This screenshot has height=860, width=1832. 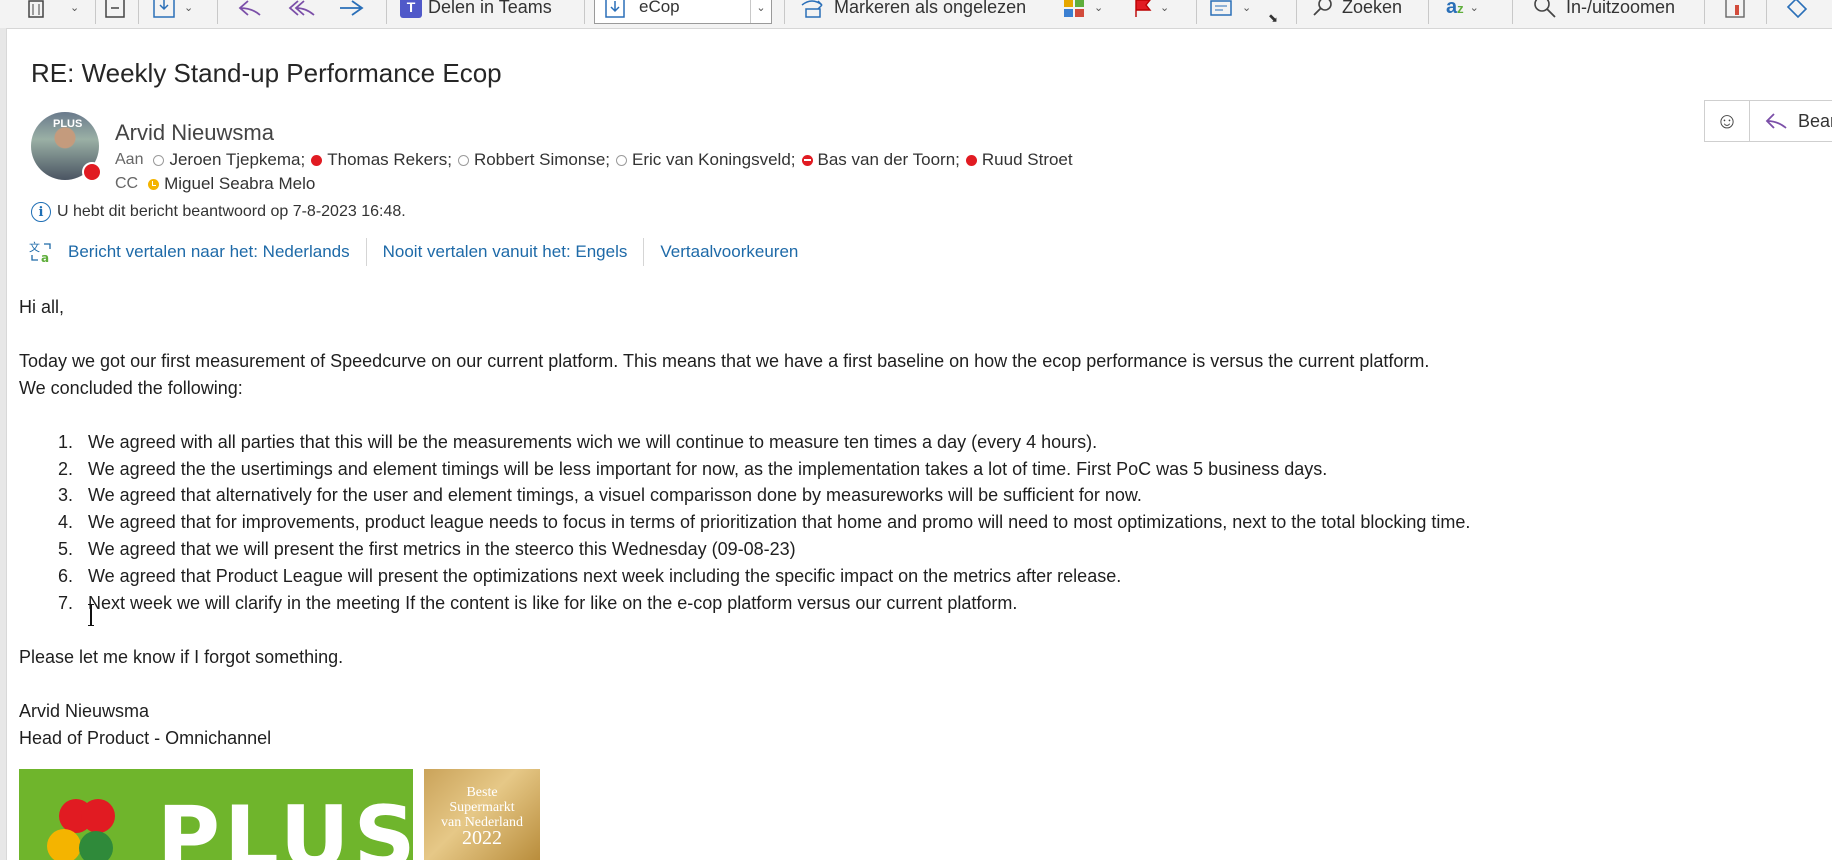 What do you see at coordinates (172, 11) in the screenshot?
I see `move-button: ⌄` at bounding box center [172, 11].